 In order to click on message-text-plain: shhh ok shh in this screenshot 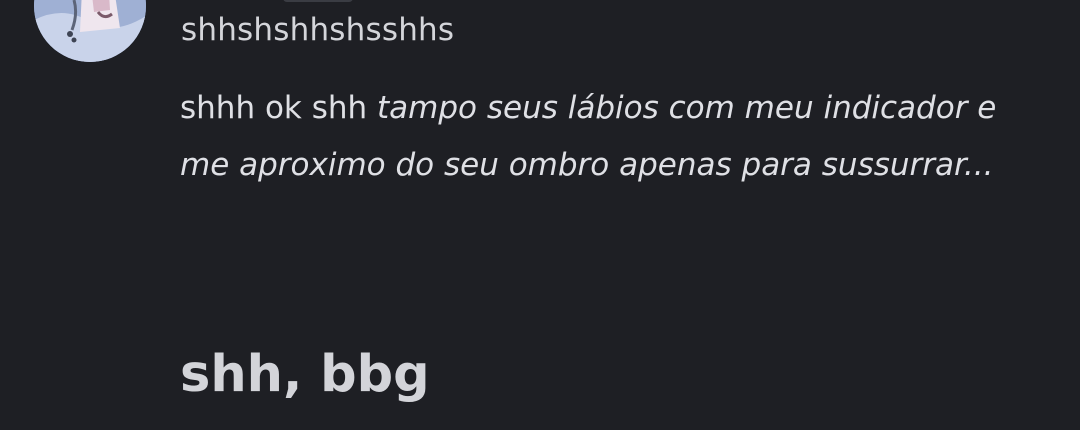, I will do `click(279, 108)`.